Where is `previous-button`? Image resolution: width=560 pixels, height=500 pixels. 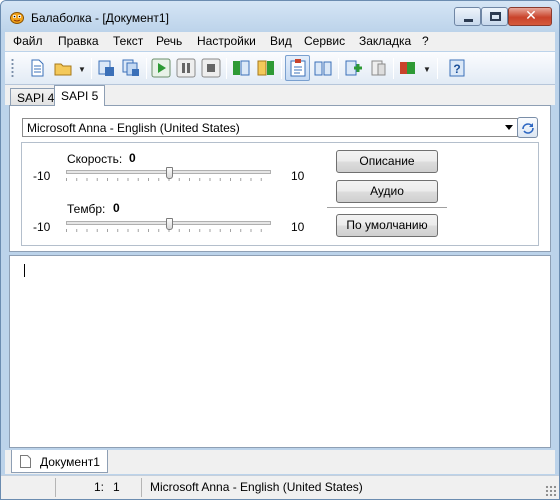 previous-button is located at coordinates (241, 68).